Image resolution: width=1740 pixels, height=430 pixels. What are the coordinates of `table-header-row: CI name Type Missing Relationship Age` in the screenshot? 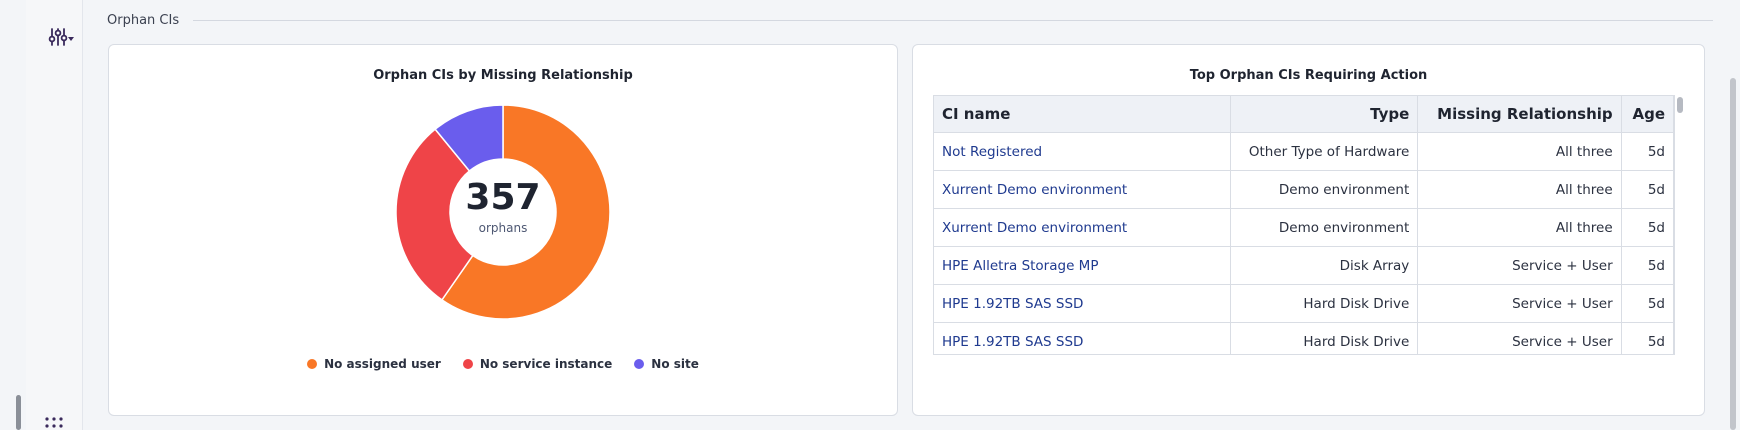 It's located at (1304, 114).